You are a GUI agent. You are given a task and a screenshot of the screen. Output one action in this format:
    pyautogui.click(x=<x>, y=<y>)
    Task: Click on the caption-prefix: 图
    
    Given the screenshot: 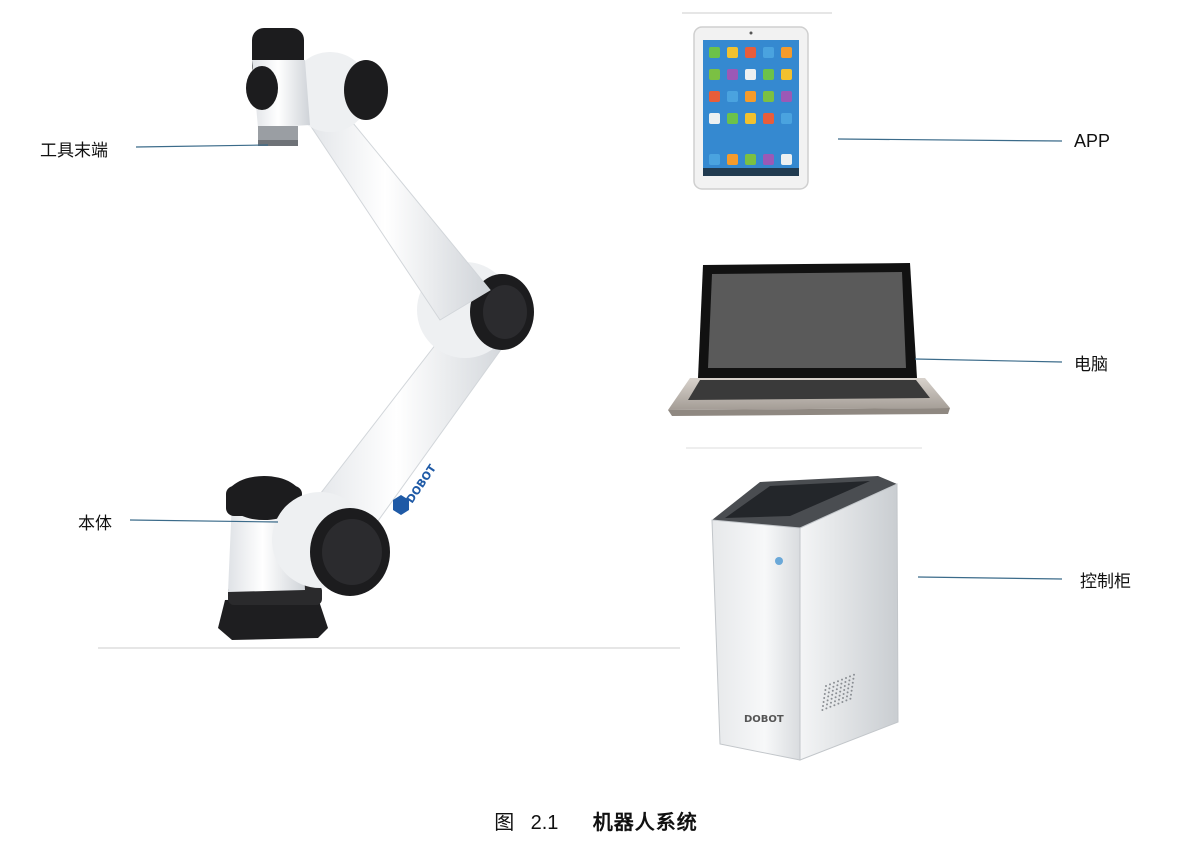 What is the action you would take?
    pyautogui.click(x=504, y=822)
    